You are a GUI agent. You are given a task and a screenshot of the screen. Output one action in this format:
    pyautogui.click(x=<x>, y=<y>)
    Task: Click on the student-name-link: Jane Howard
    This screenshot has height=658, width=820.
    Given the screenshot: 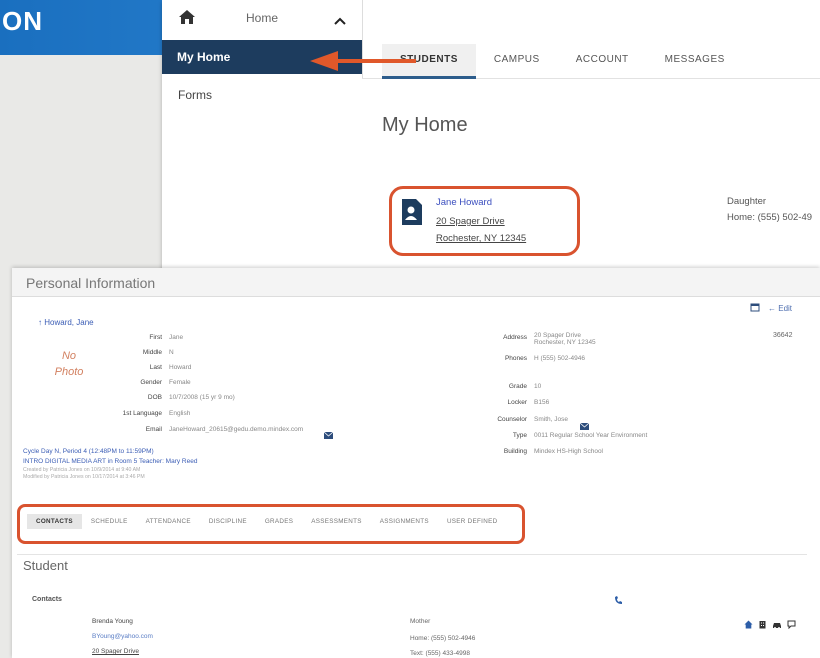 What is the action you would take?
    pyautogui.click(x=464, y=202)
    